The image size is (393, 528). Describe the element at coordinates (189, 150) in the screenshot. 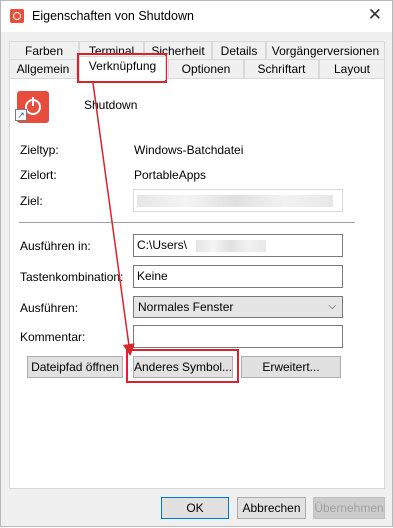

I see `zieltyp-value: Windows-Batchdatei` at that location.